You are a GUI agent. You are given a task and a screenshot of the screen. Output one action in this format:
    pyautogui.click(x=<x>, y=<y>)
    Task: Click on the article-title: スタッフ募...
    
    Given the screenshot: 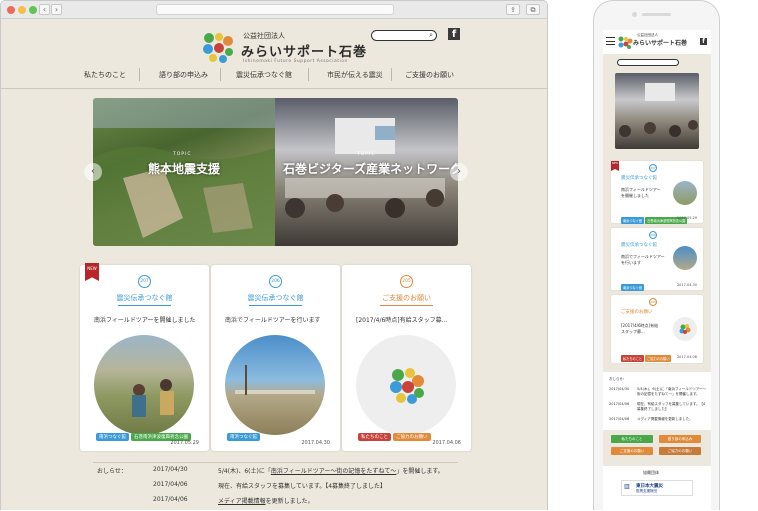 What is the action you would take?
    pyautogui.click(x=633, y=332)
    